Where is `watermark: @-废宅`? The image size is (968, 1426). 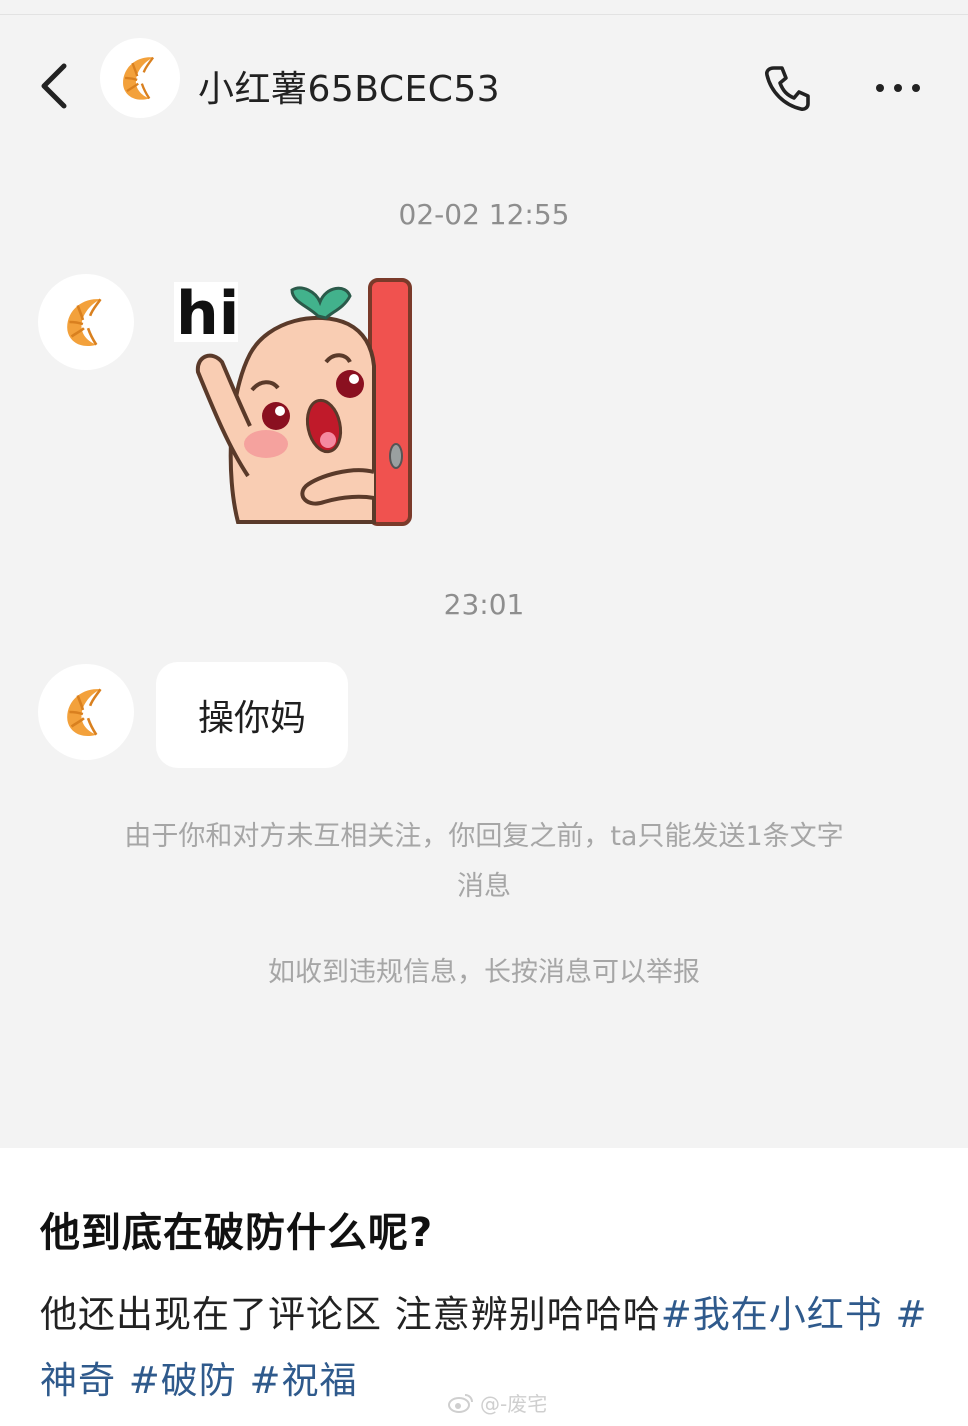 watermark: @-废宅 is located at coordinates (497, 1402).